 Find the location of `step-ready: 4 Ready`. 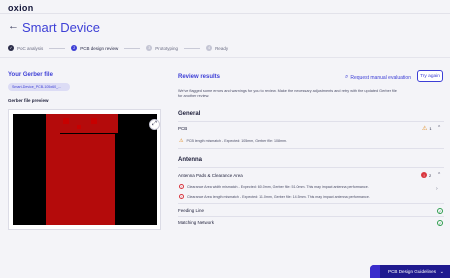

step-ready: 4 Ready is located at coordinates (217, 48).